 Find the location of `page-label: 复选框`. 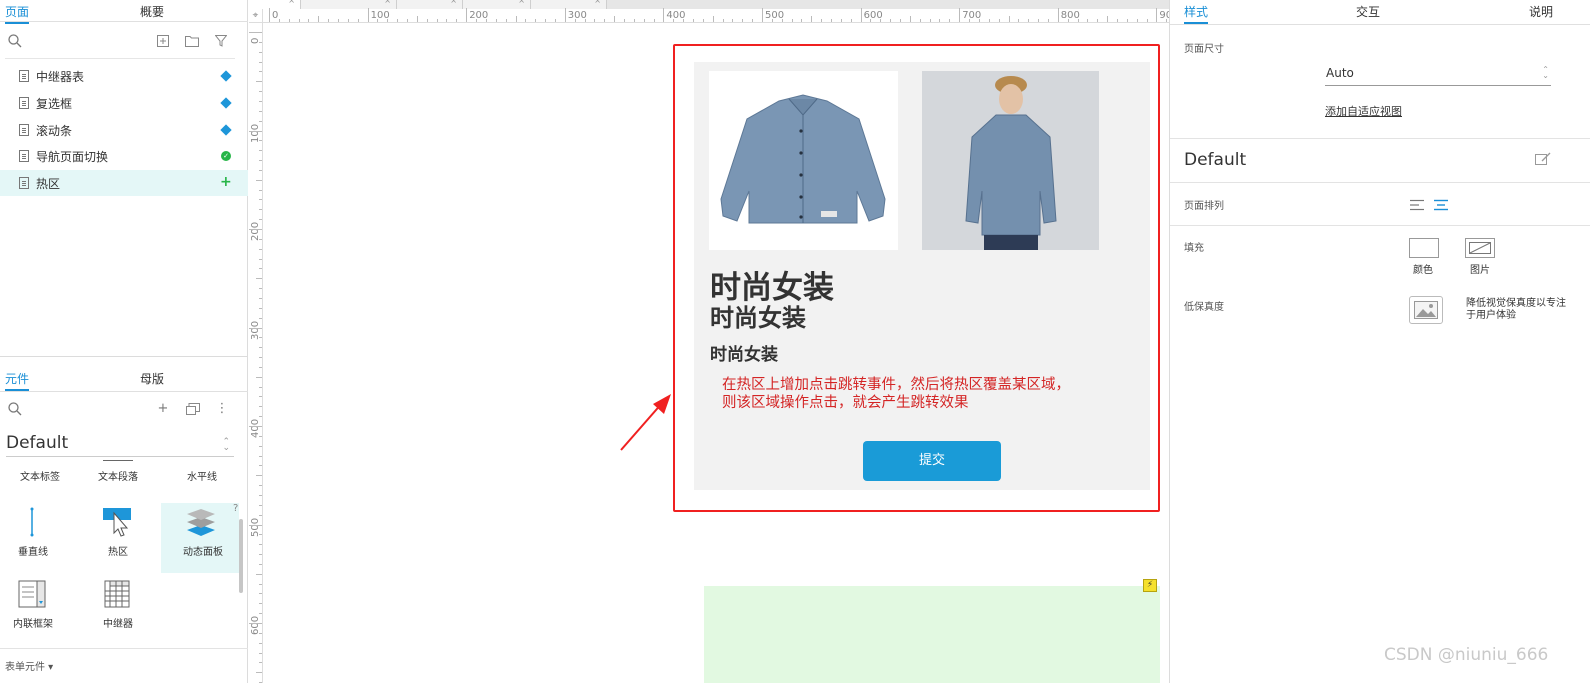

page-label: 复选框 is located at coordinates (54, 104).